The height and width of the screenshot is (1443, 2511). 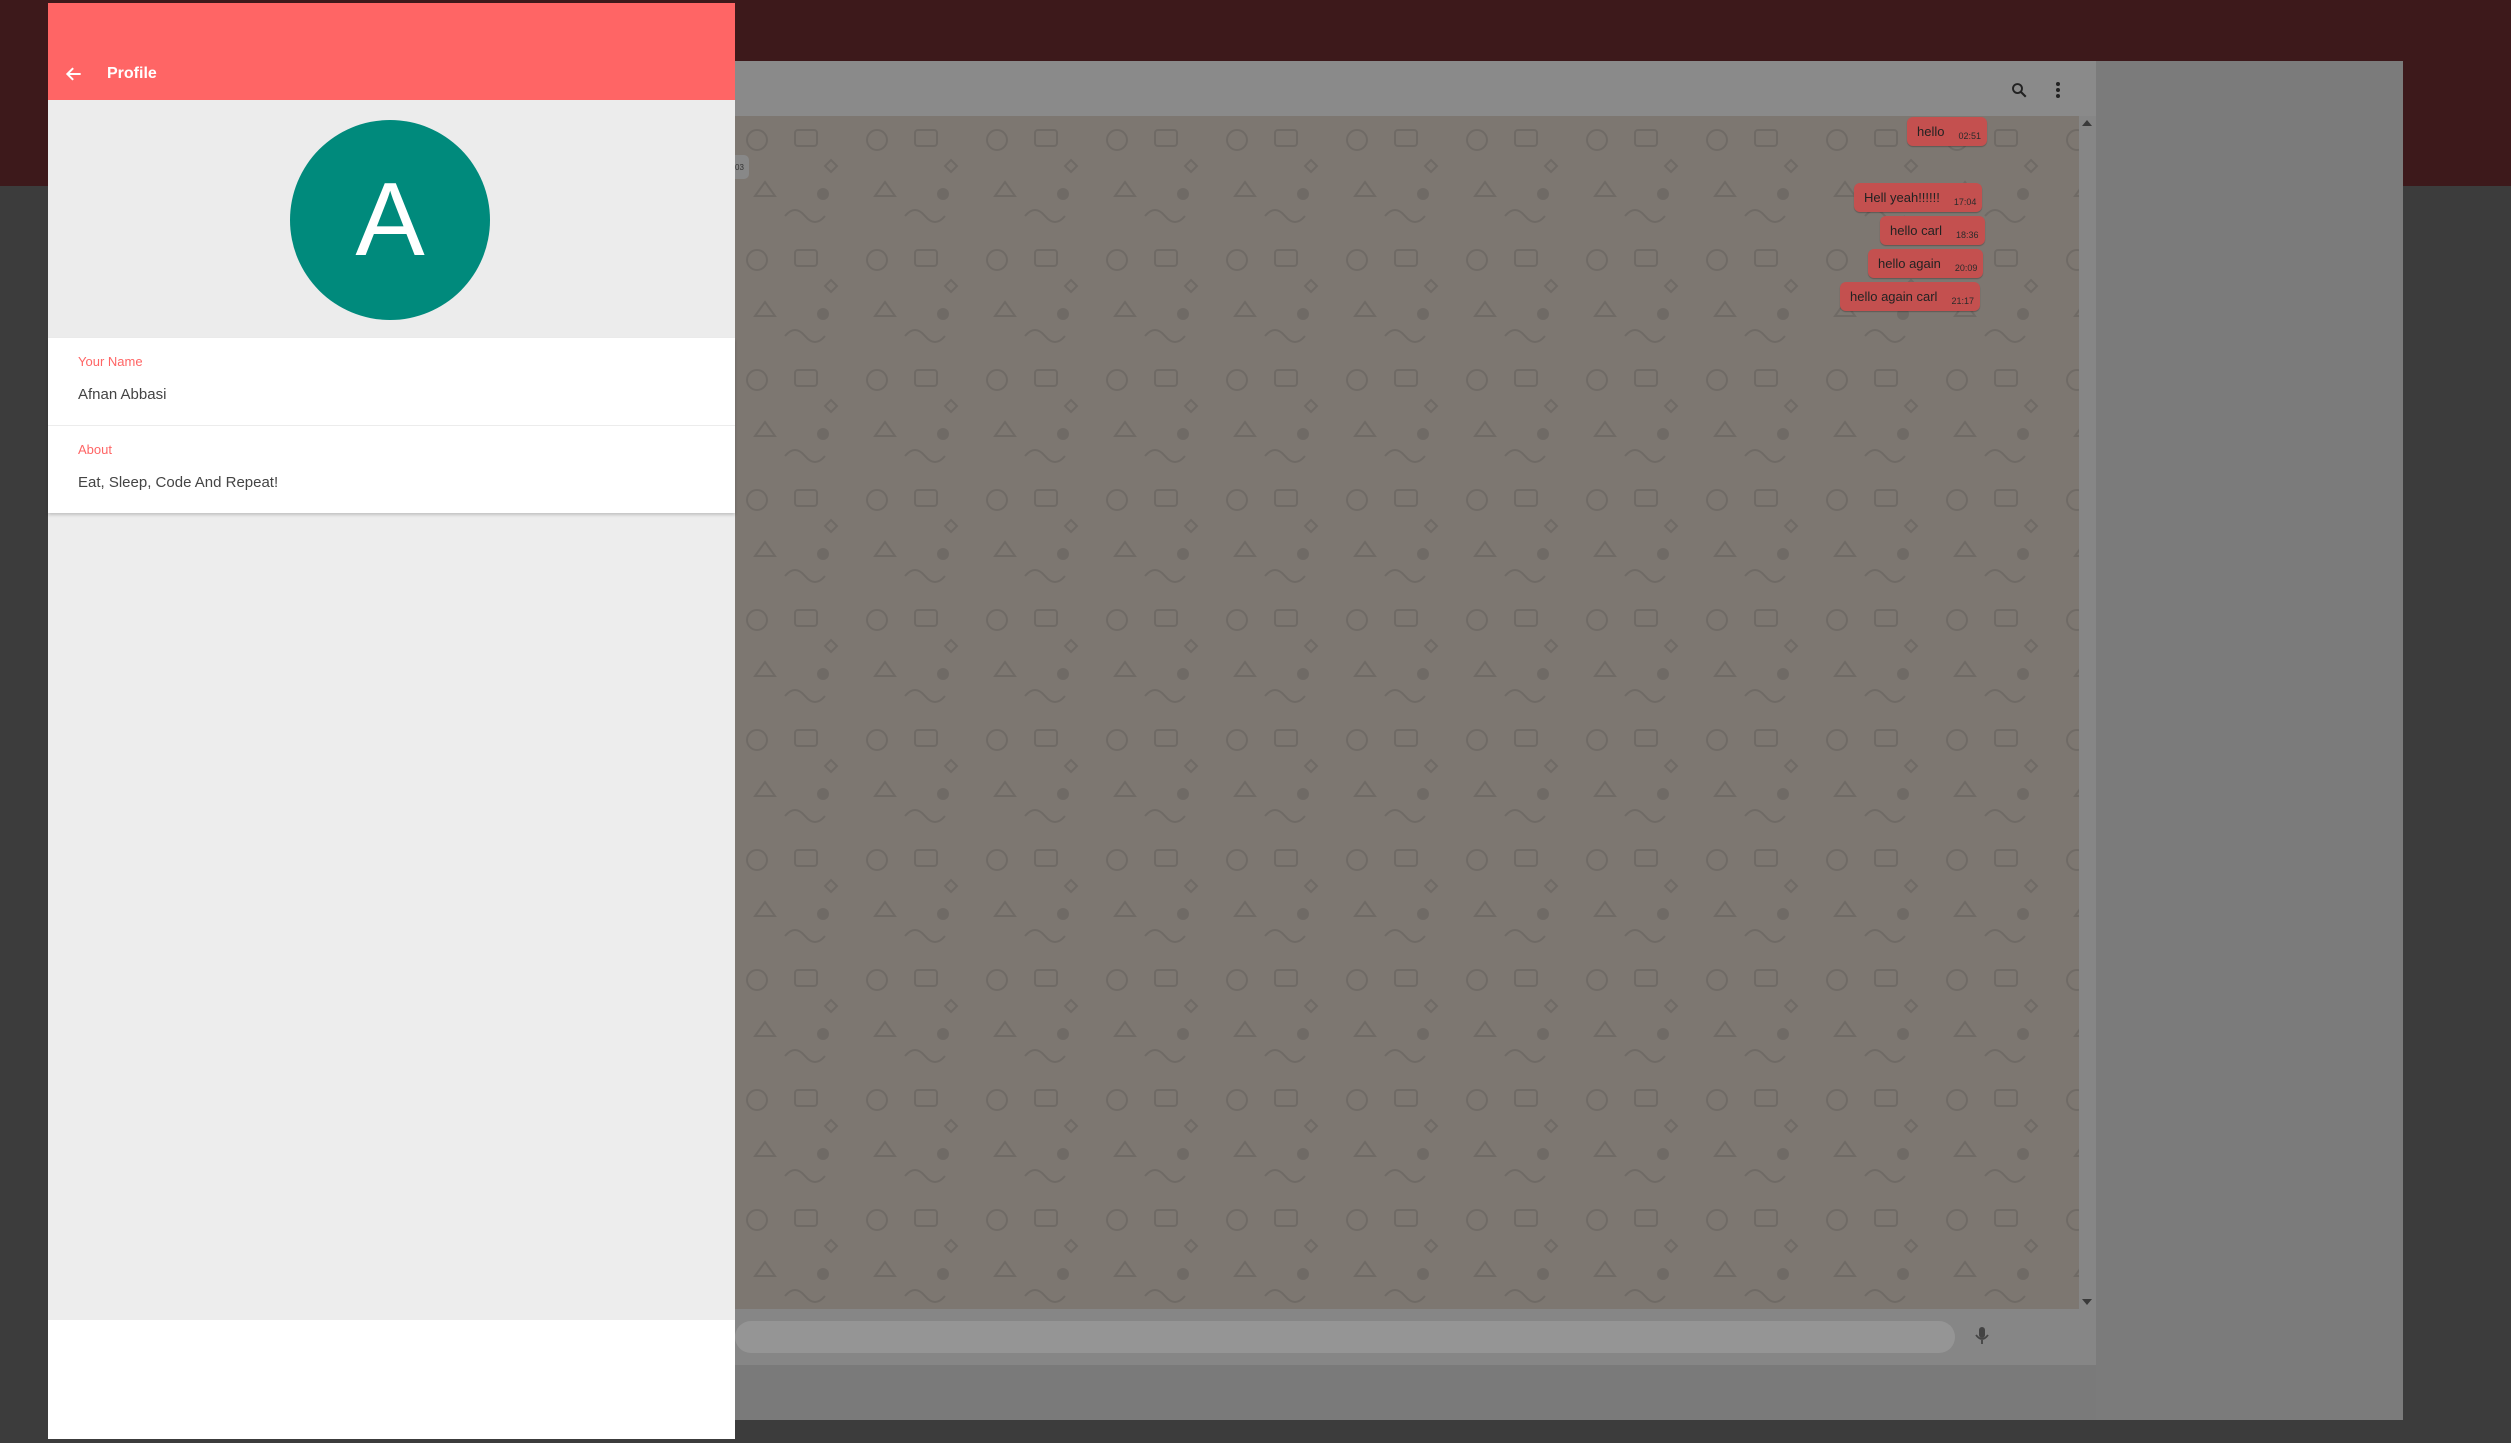 What do you see at coordinates (2058, 90) in the screenshot?
I see `more-vertical-icon` at bounding box center [2058, 90].